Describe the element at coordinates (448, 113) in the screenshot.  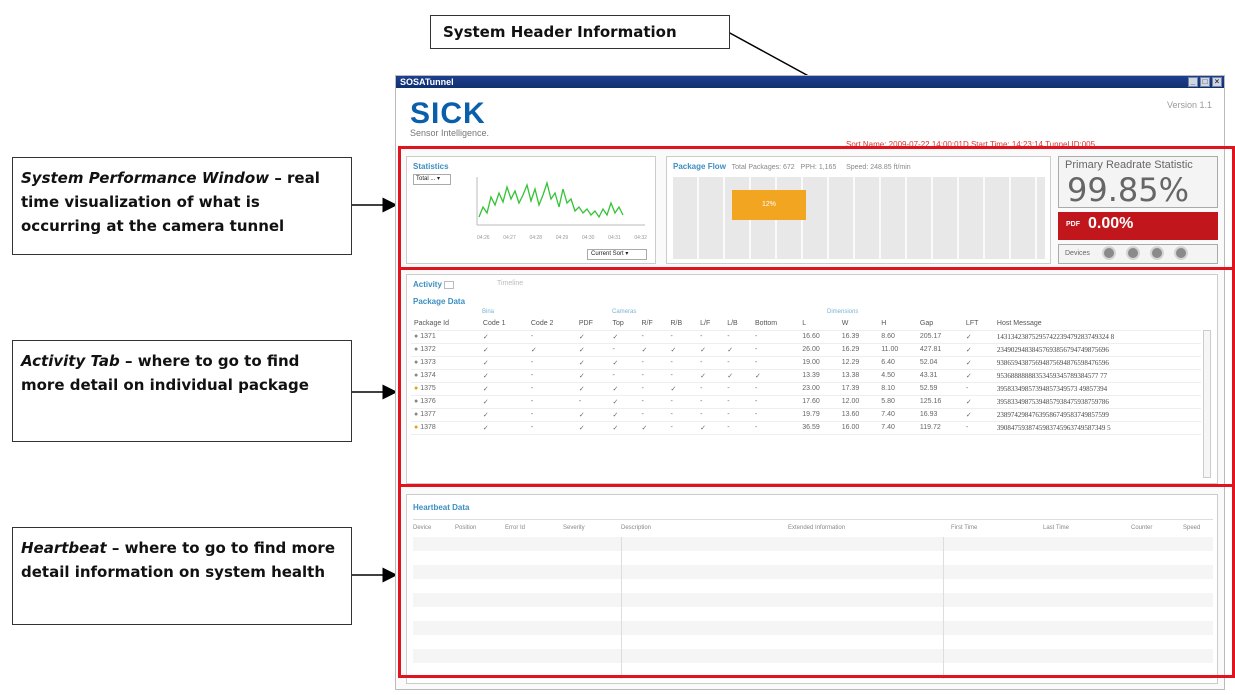
I see `sick-logo: SICK` at that location.